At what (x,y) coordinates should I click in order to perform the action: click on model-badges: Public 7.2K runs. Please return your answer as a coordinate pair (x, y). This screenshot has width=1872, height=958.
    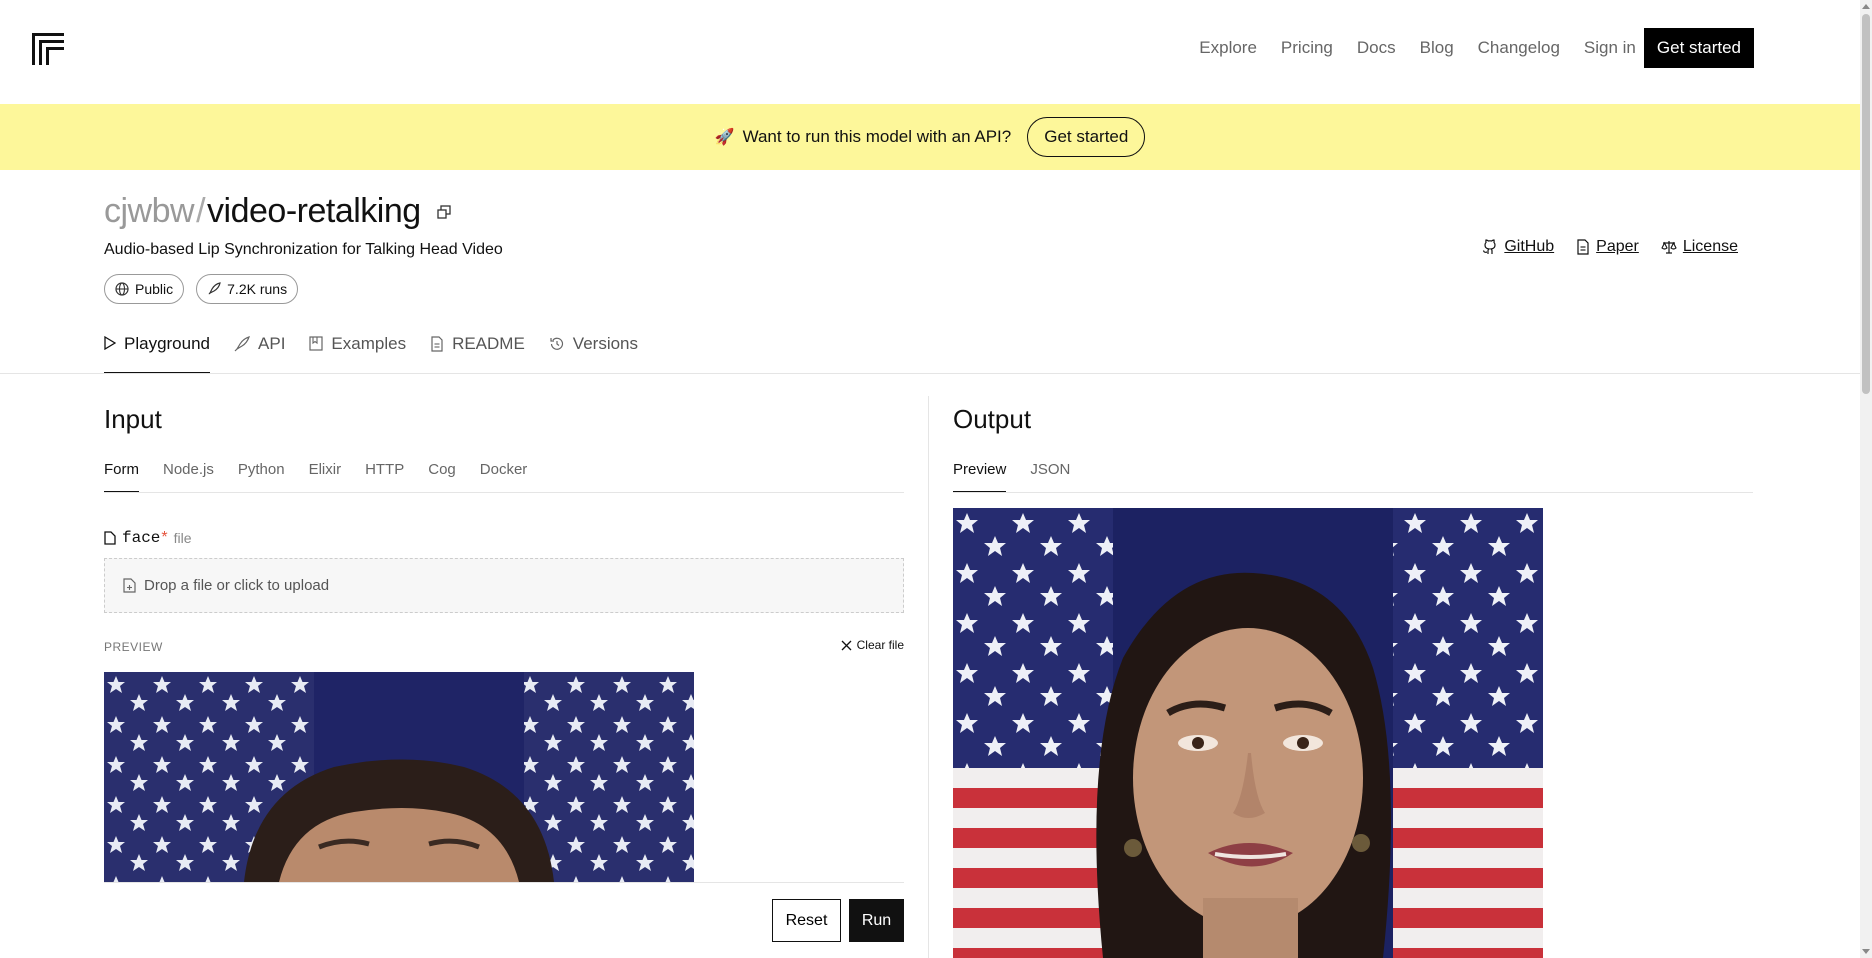
    Looking at the image, I should click on (207, 289).